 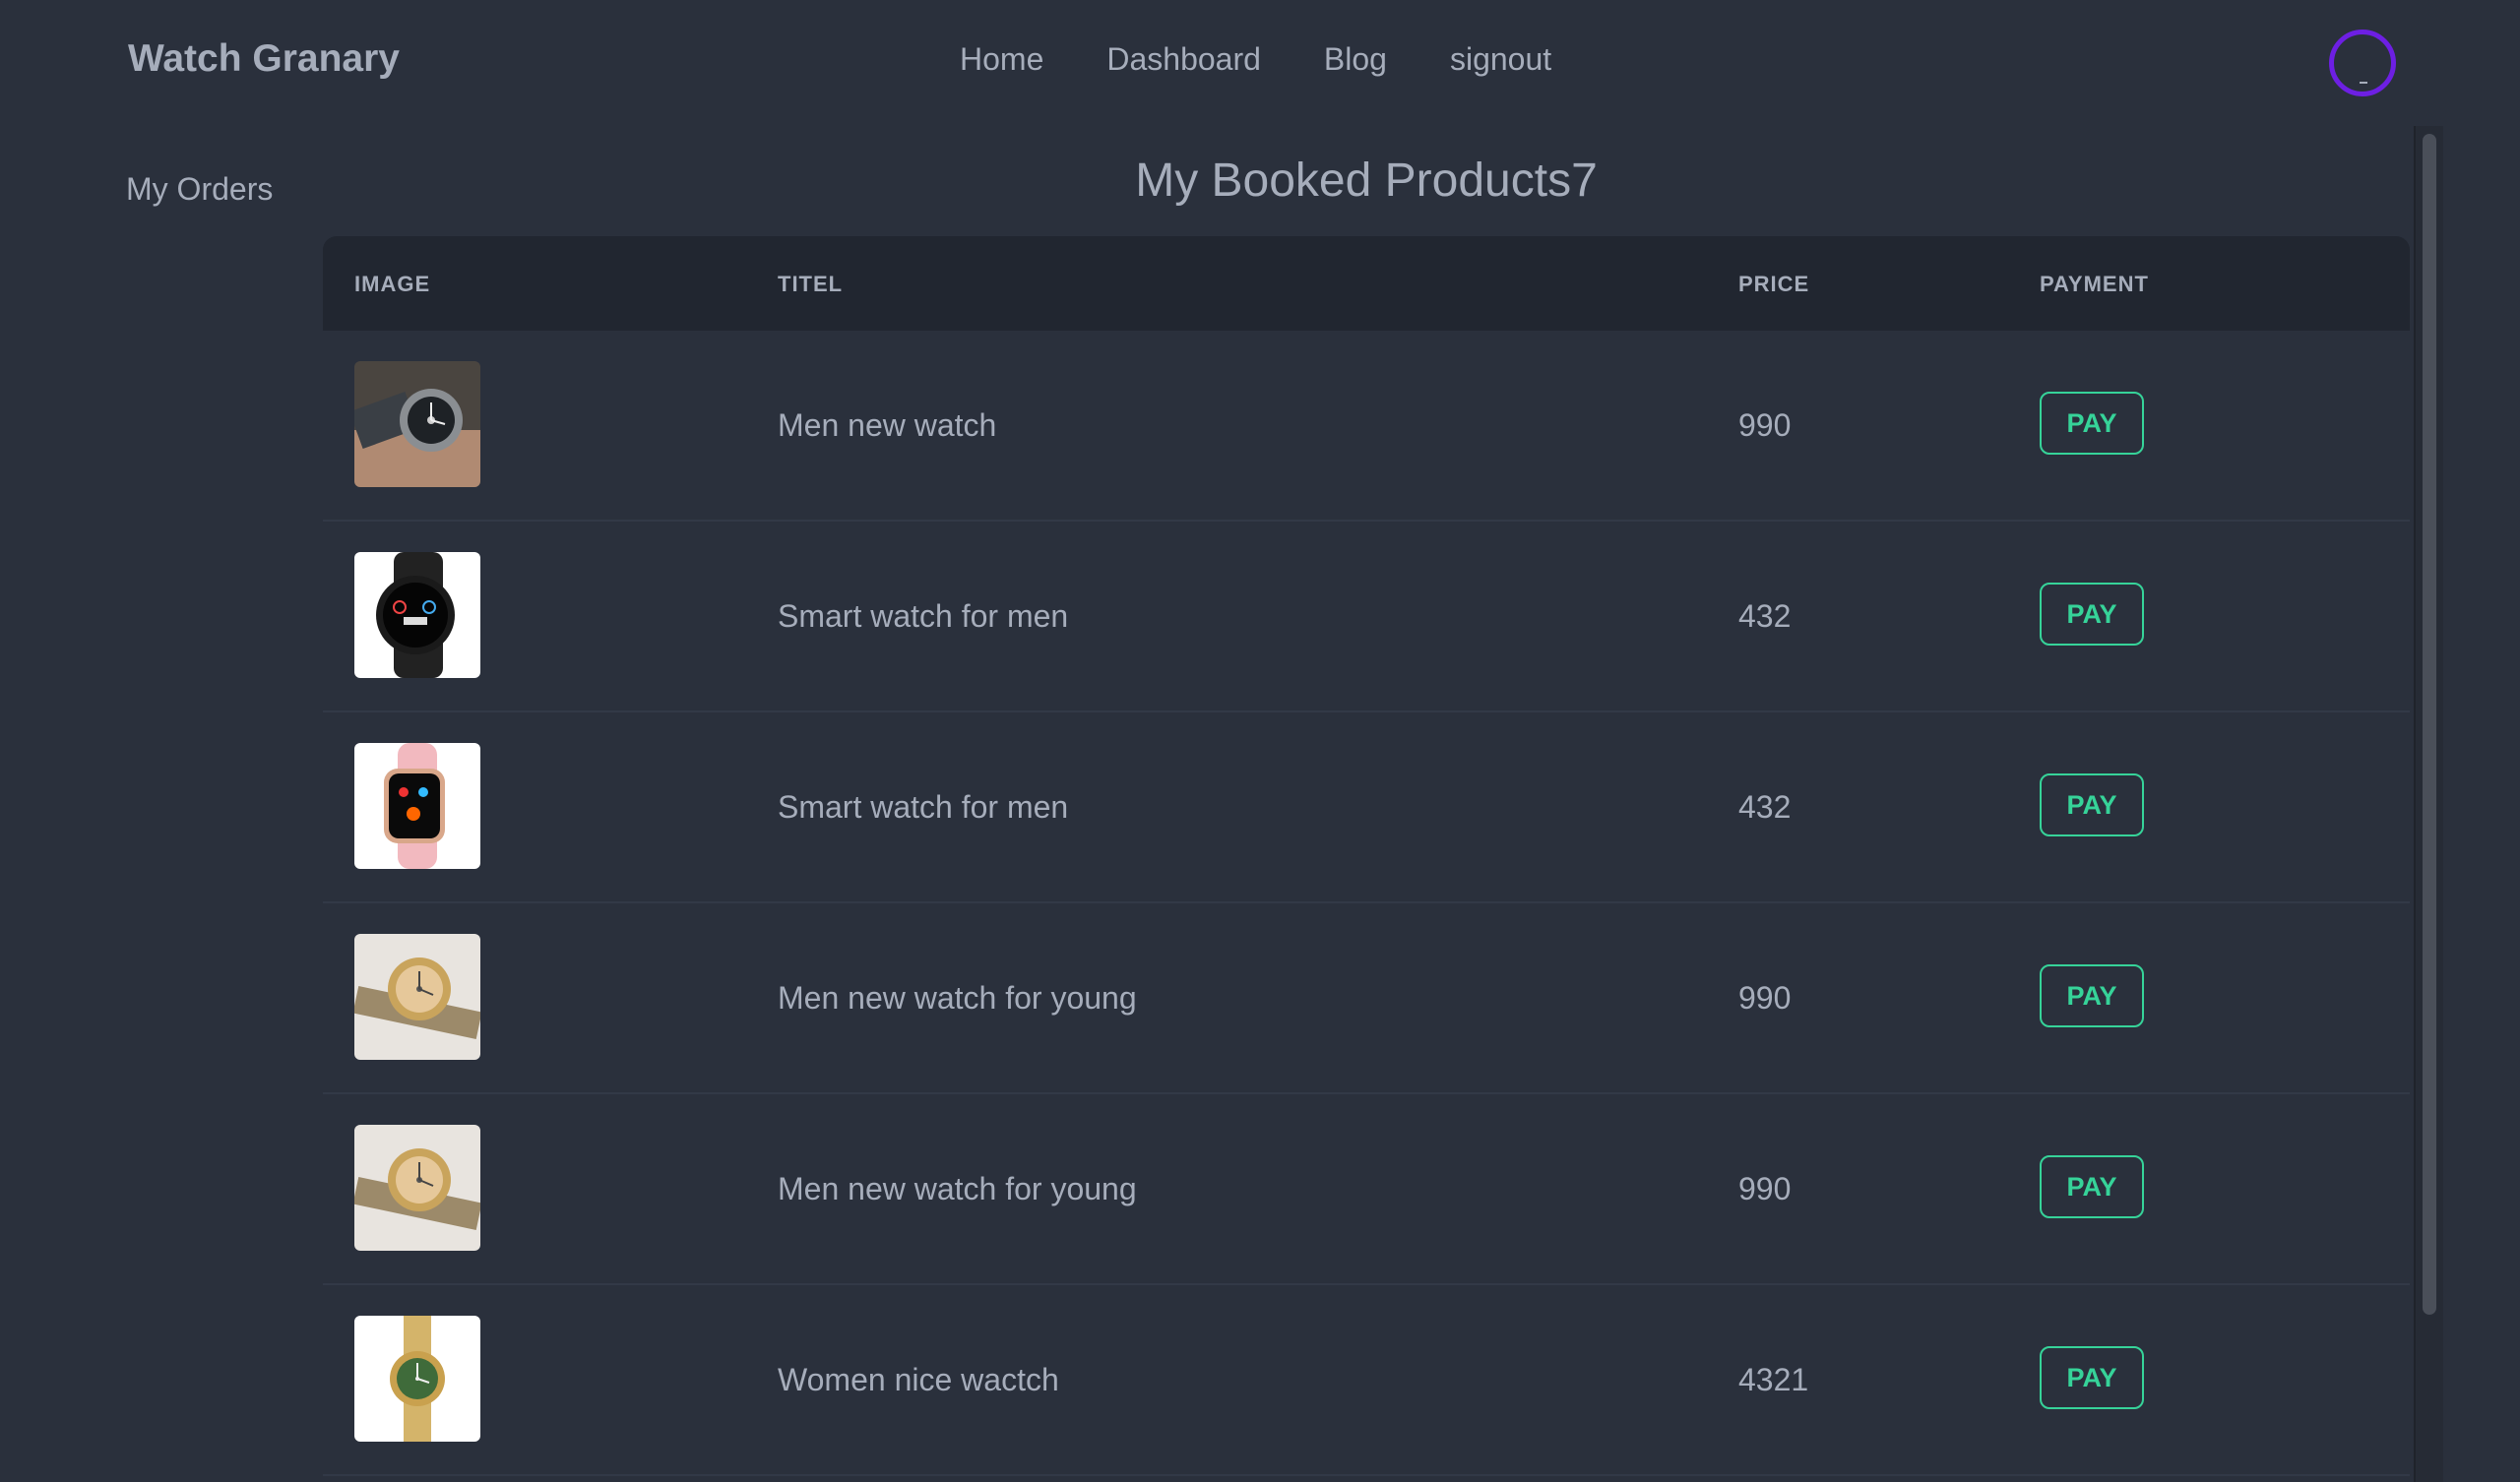 I want to click on vertical-scrollbar, so click(x=2428, y=804).